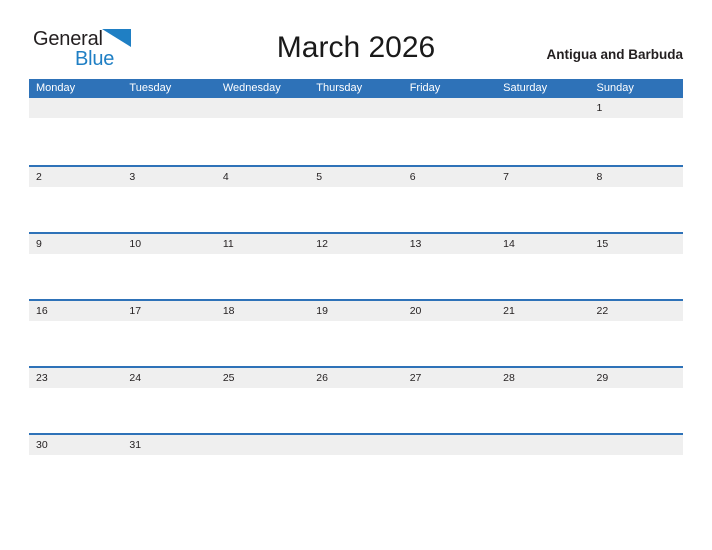 This screenshot has width=712, height=550. Describe the element at coordinates (262, 266) in the screenshot. I see `day-cell: 11` at that location.